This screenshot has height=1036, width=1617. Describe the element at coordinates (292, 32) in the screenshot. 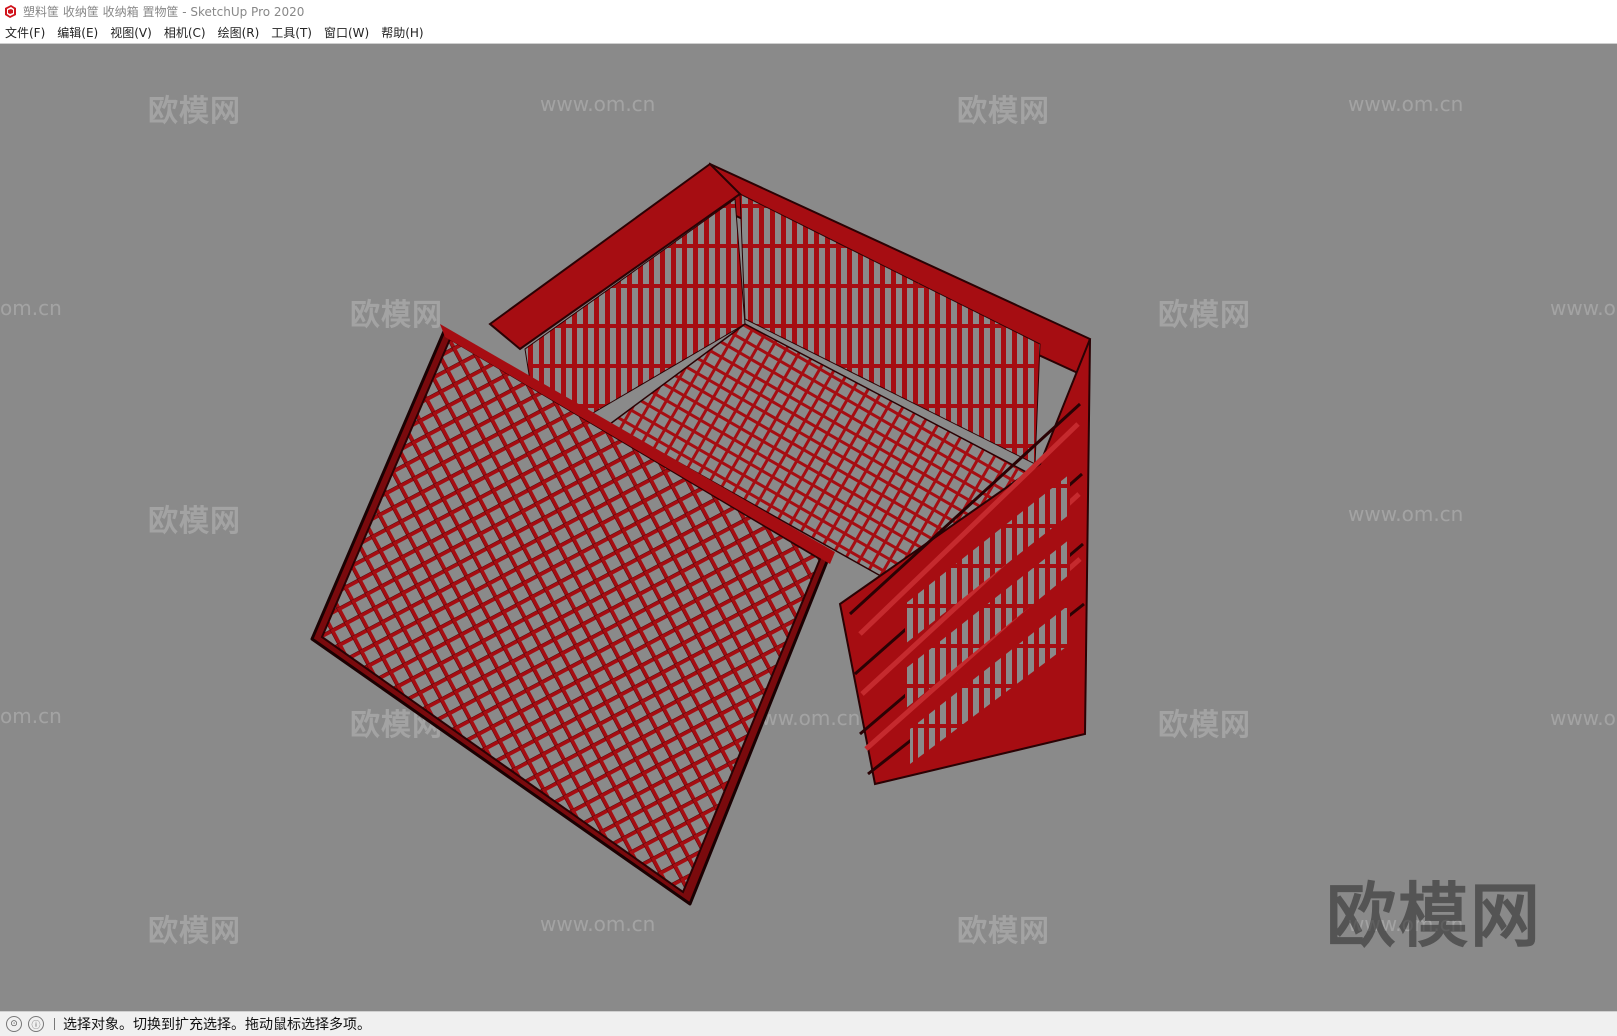

I see `menu-tools: 工具(T)` at that location.